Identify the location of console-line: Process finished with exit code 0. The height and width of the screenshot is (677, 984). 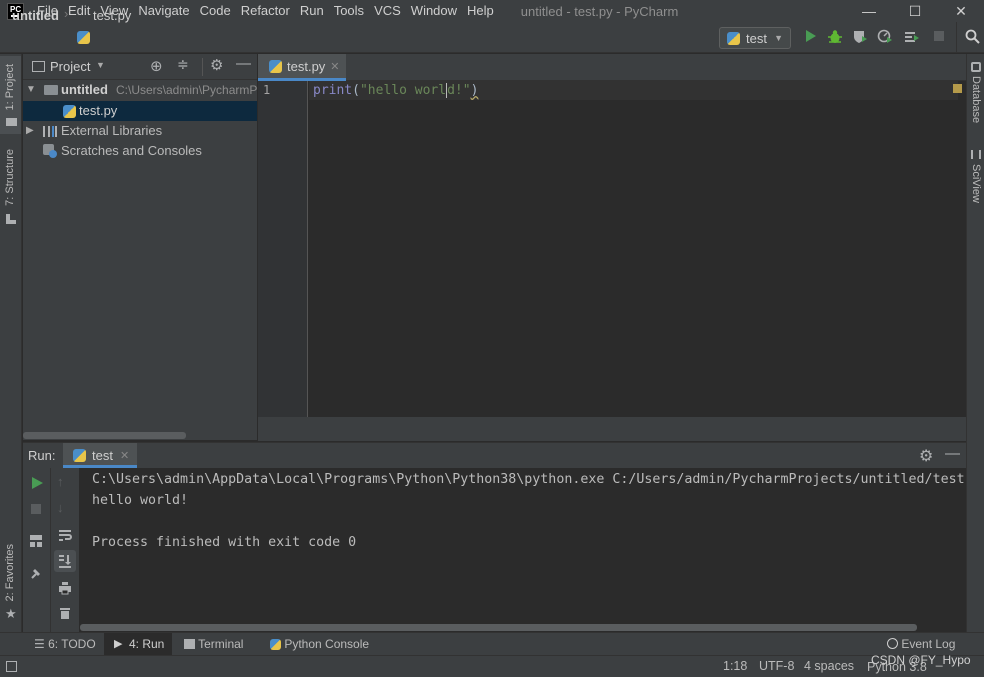
(224, 542).